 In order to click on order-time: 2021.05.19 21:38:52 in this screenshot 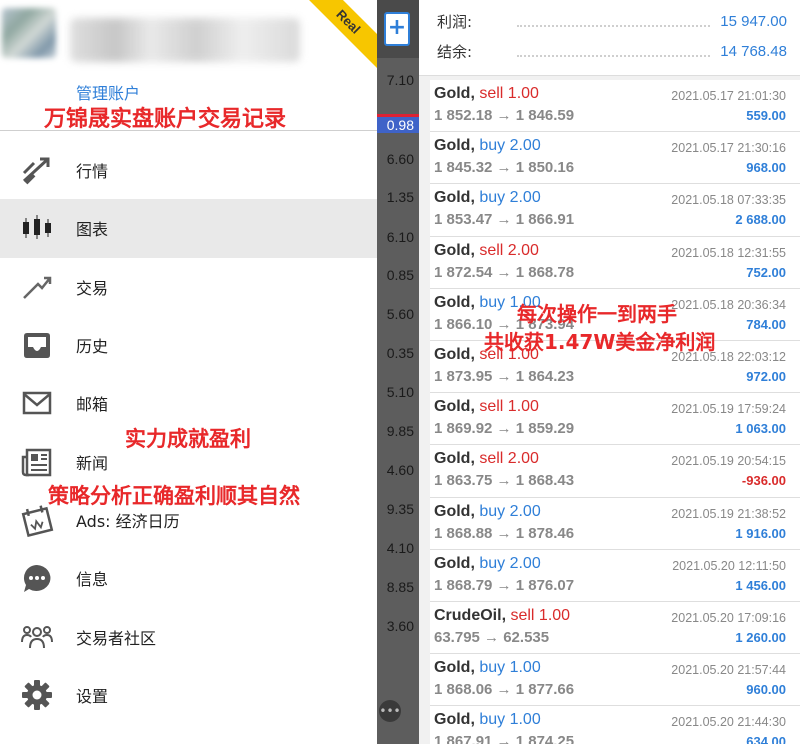, I will do `click(728, 513)`.